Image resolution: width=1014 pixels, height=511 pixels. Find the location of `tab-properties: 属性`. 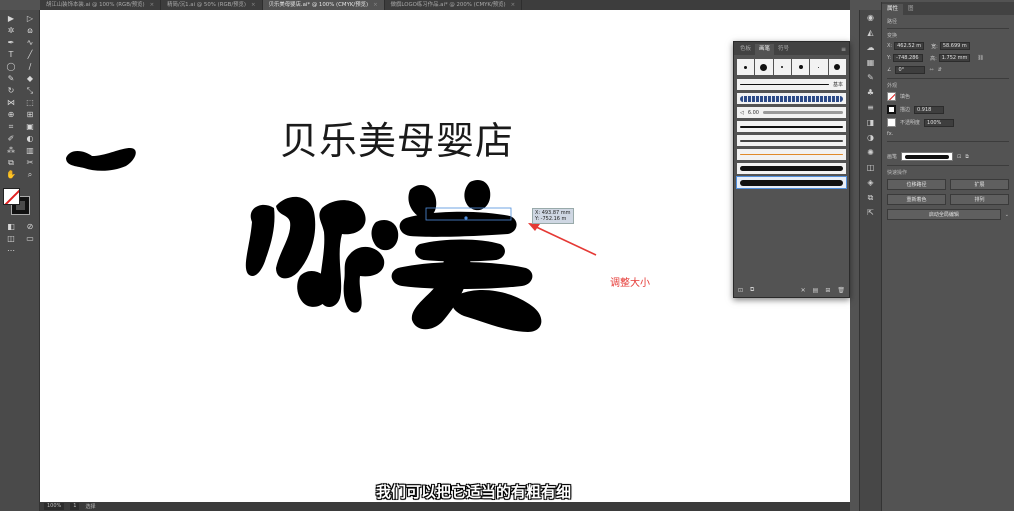

tab-properties: 属性 is located at coordinates (893, 9).